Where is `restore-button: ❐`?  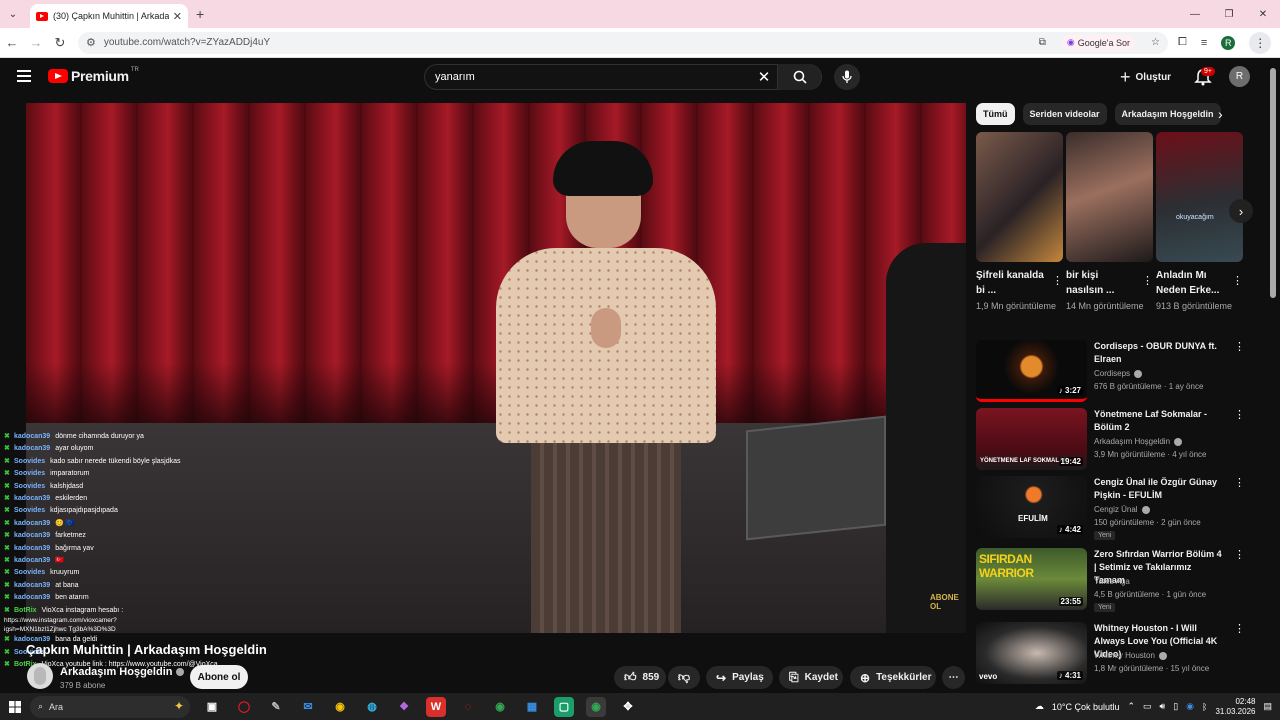 restore-button: ❐ is located at coordinates (1229, 14).